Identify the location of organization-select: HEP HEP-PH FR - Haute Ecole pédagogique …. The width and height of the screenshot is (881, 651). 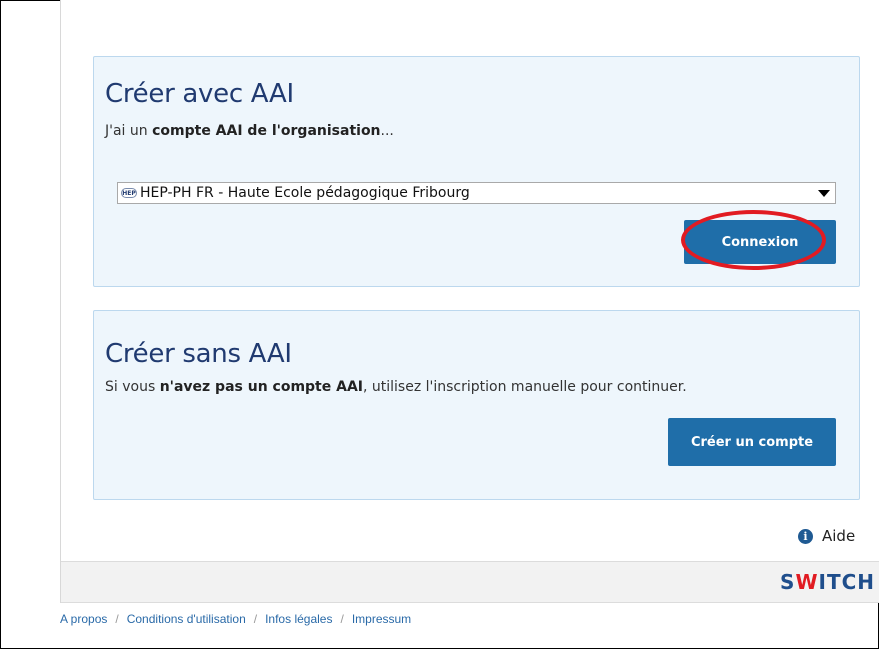
(476, 193).